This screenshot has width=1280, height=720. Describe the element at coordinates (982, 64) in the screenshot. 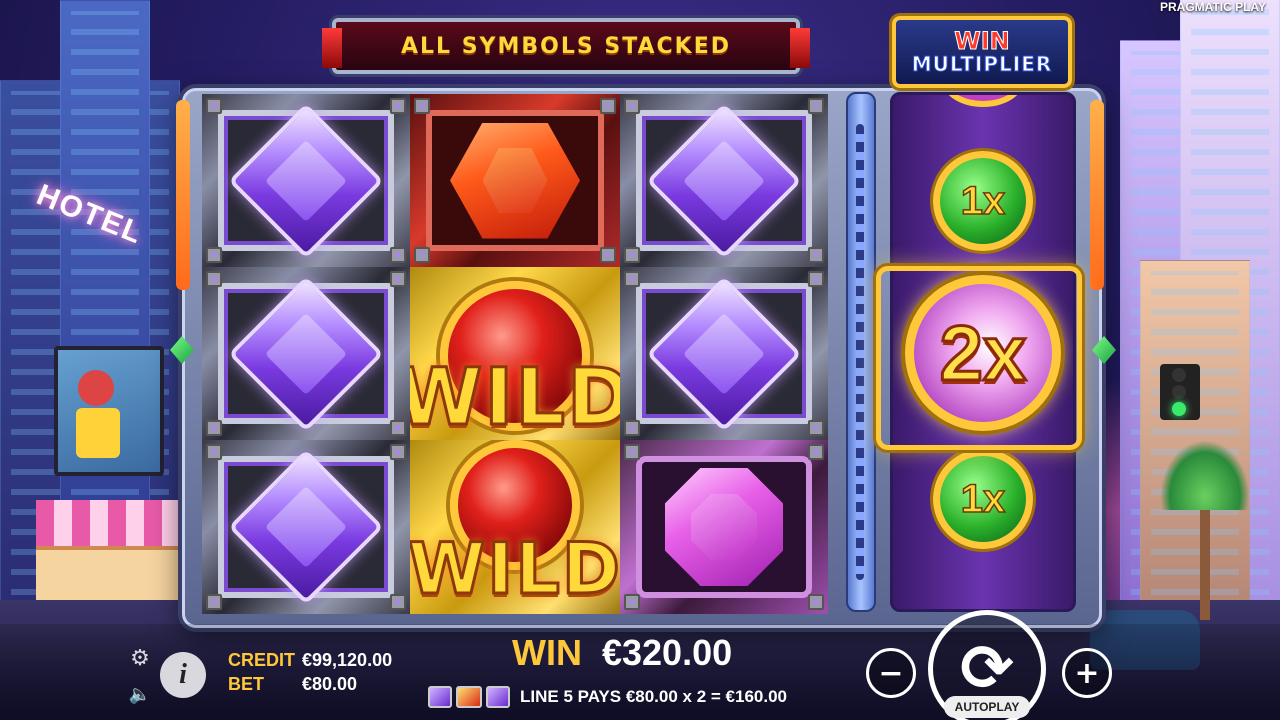

I see `win-multiplier-line2: MULTIPLIER` at that location.